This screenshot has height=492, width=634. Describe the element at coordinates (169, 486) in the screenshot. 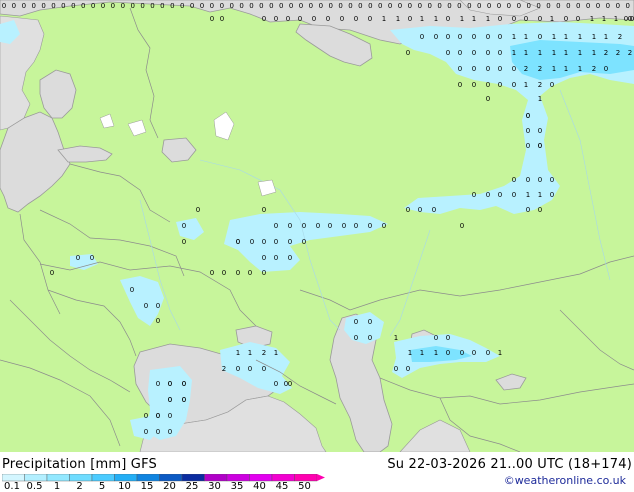

I see `legend-tick-label: 20` at that location.